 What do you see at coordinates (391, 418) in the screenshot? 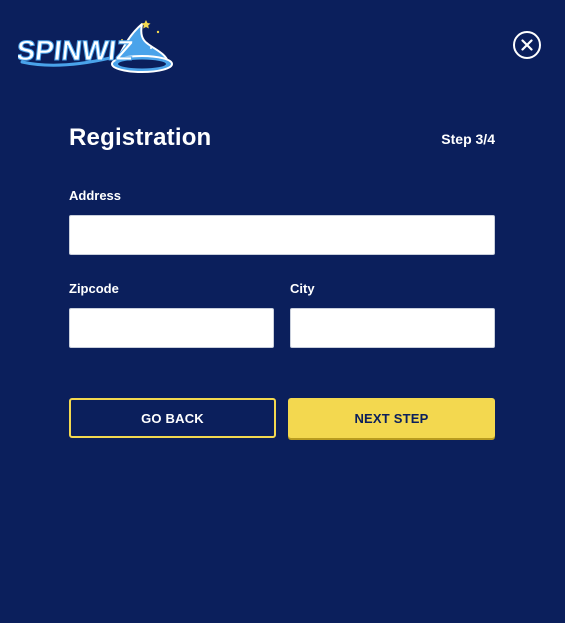
I see `next-step-button: NEXT STEP` at bounding box center [391, 418].